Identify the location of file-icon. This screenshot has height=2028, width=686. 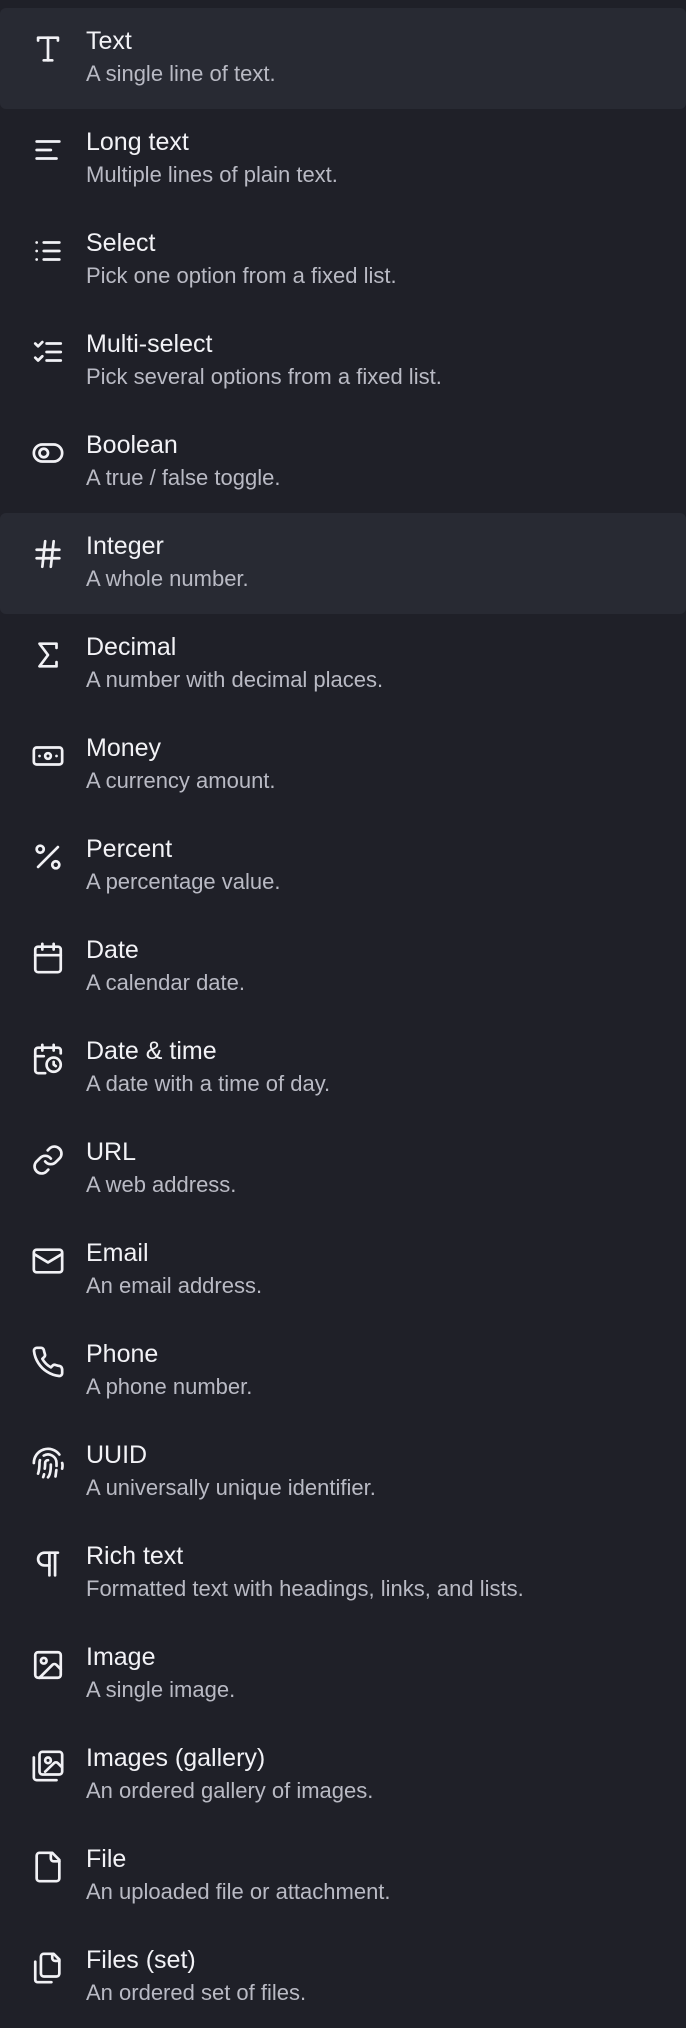
(48, 1867).